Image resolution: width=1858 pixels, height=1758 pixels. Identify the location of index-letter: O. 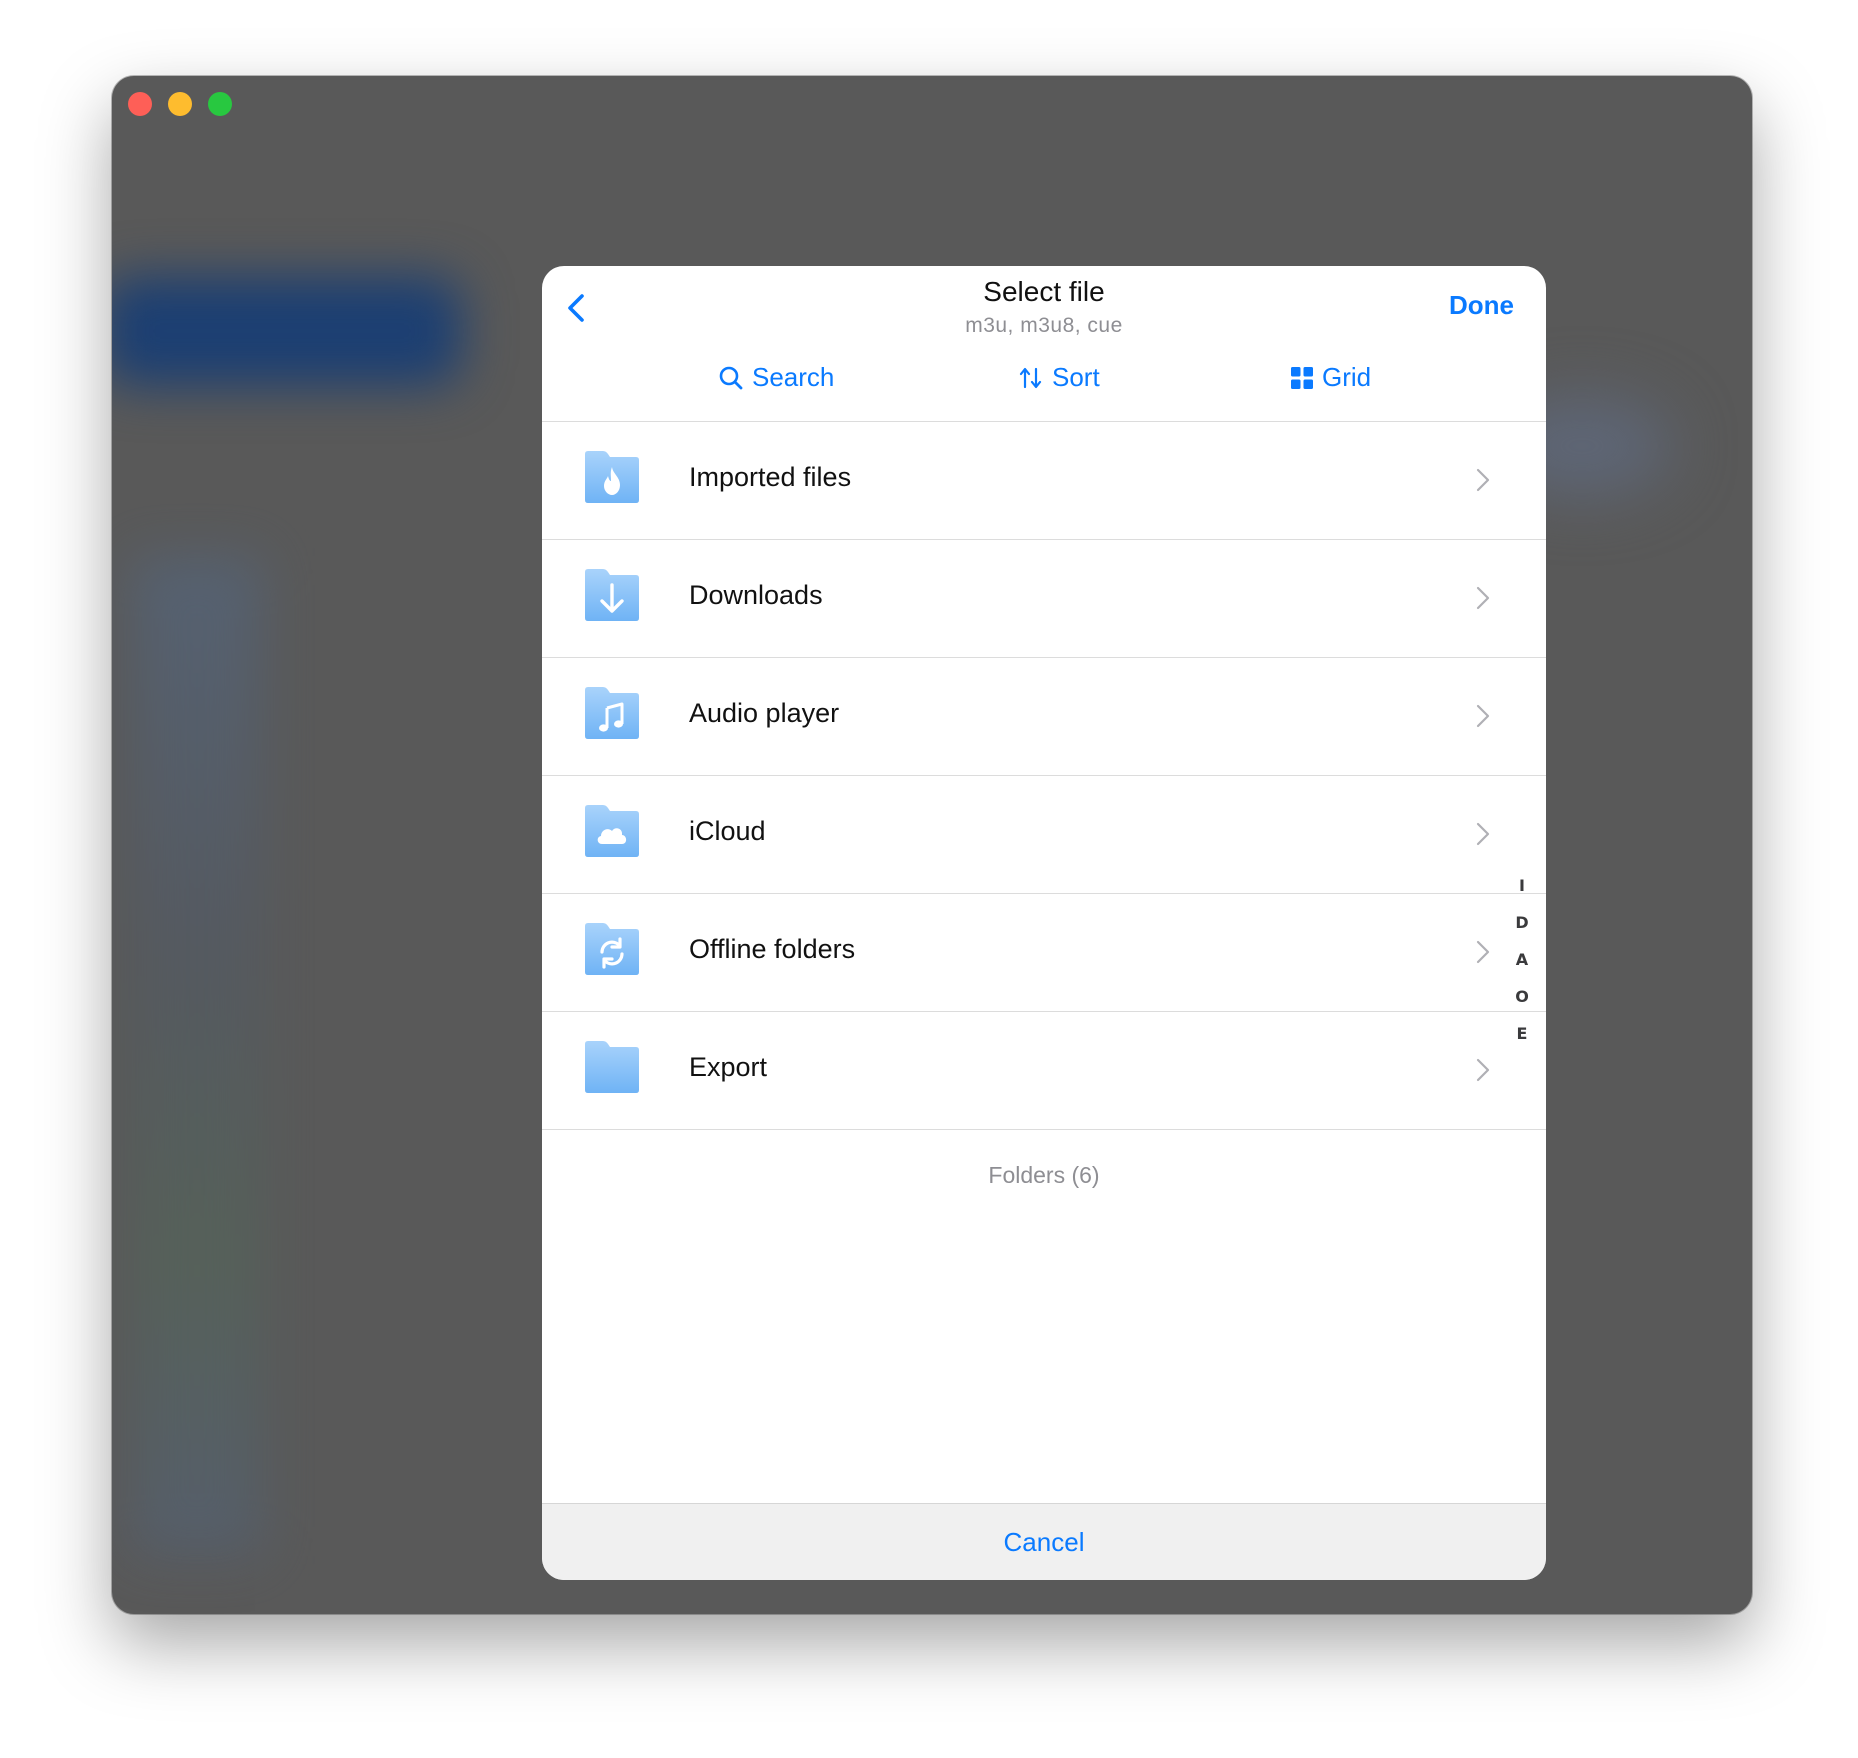
(1522, 1005).